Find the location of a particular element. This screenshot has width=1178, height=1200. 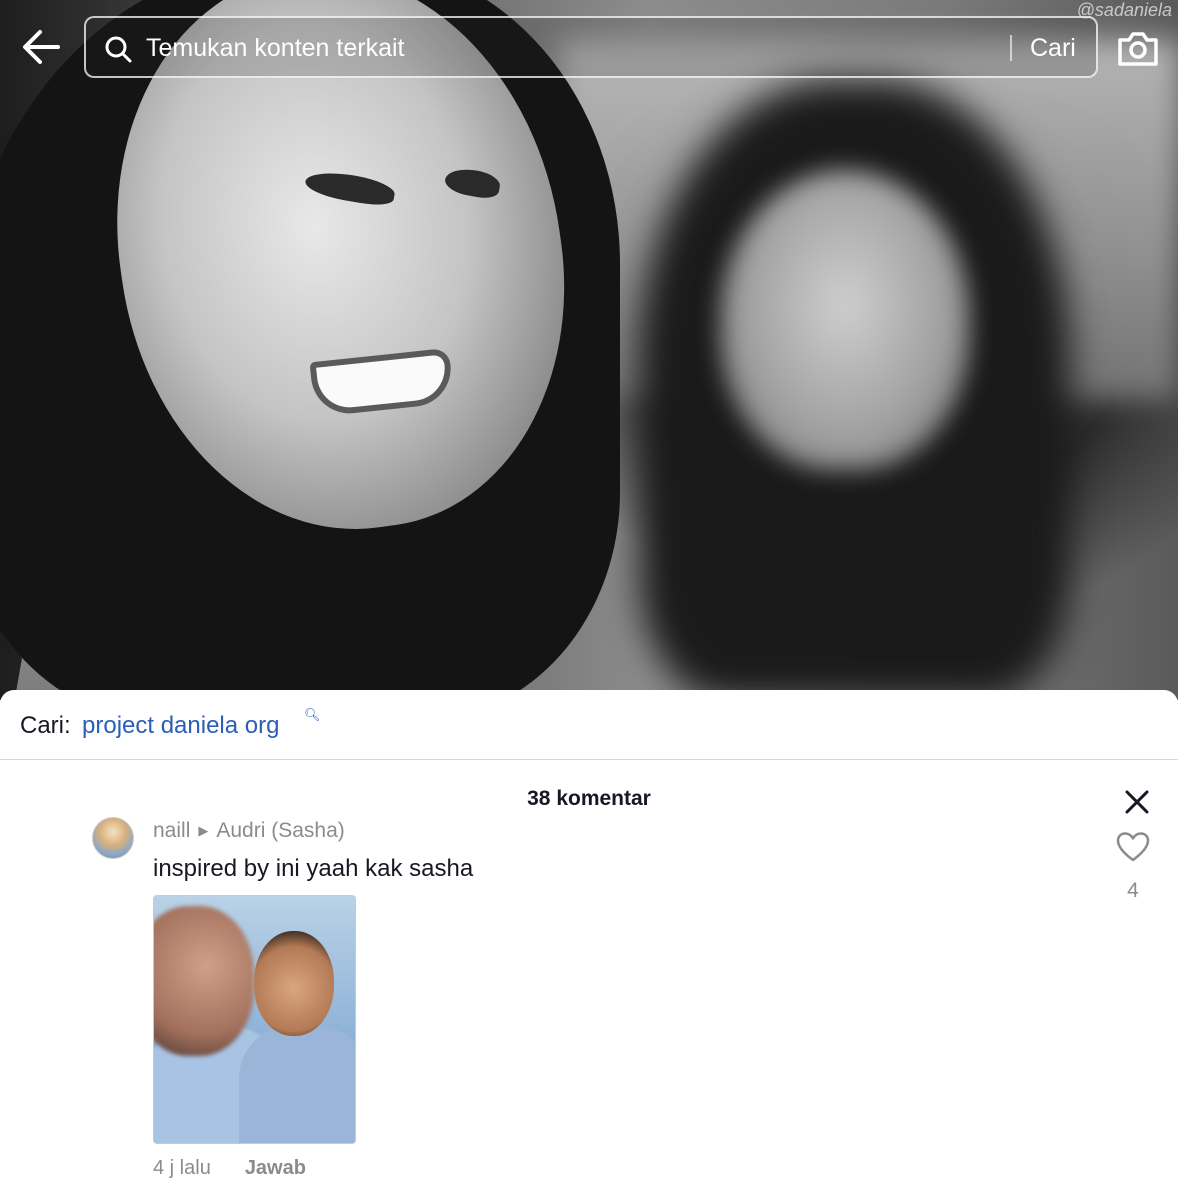

top-search-bar: Temukan konten terkait Cari is located at coordinates (589, 48).